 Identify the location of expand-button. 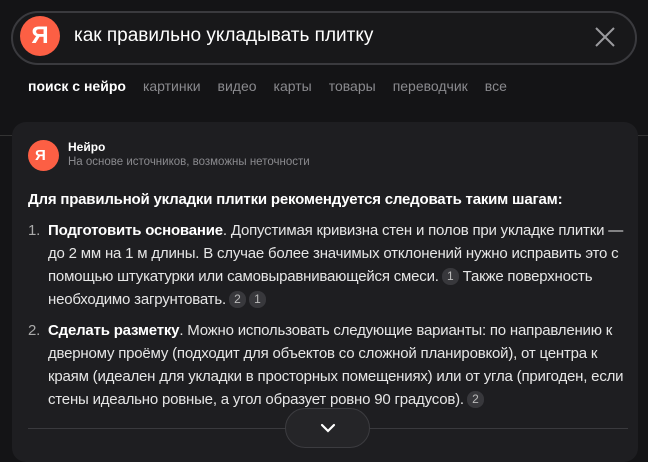
(327, 428).